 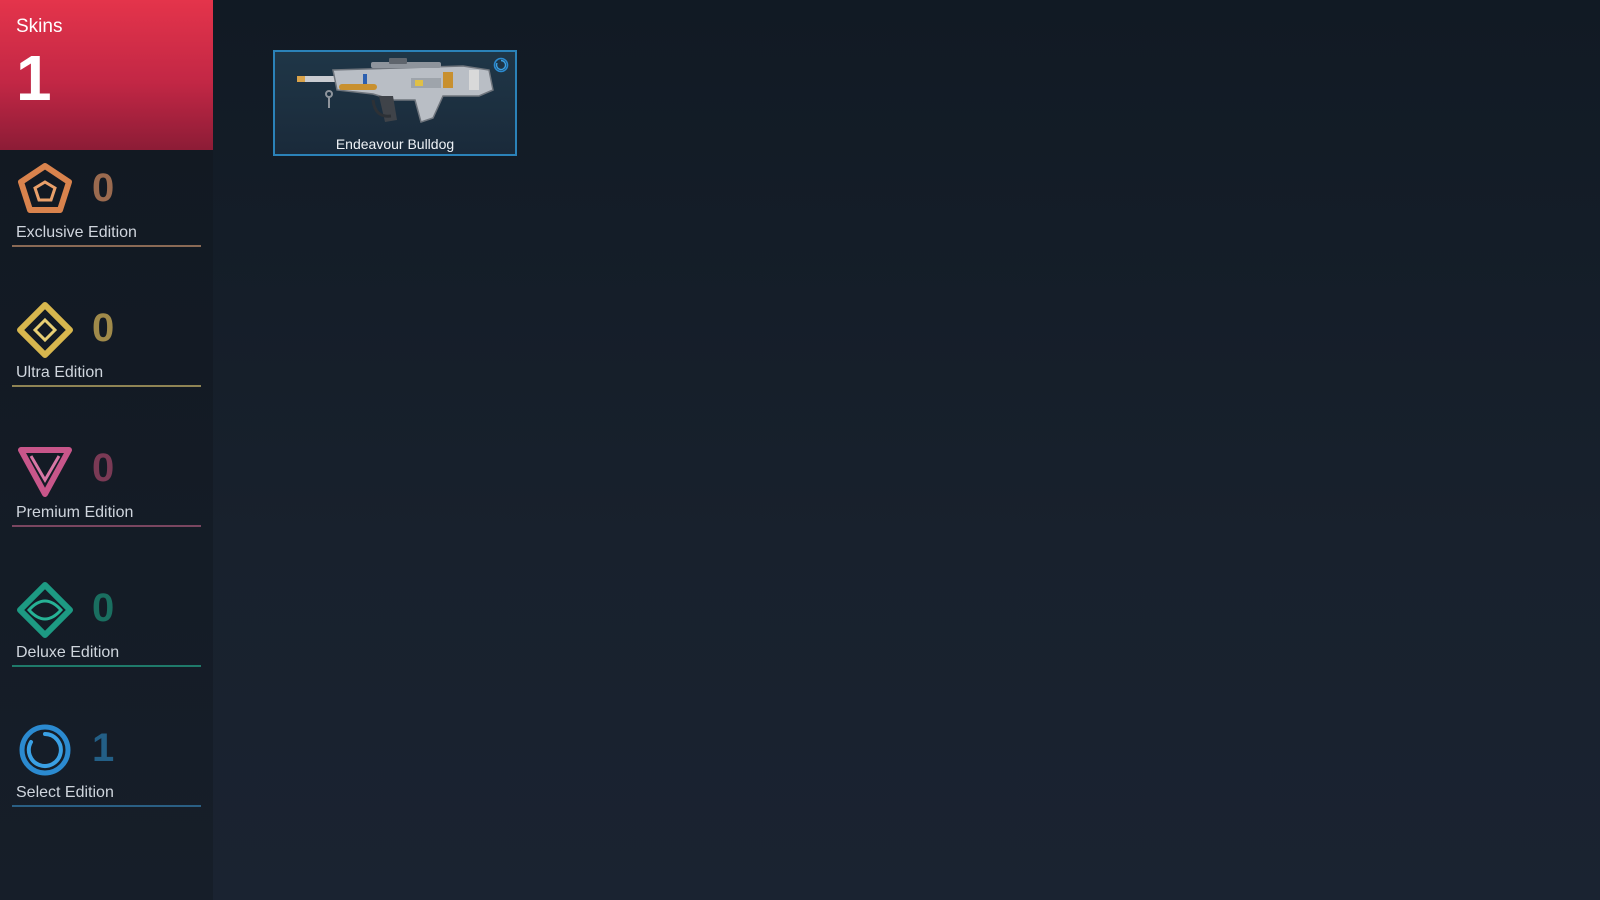 What do you see at coordinates (395, 144) in the screenshot?
I see `skin-name: Endeavour Bulldog` at bounding box center [395, 144].